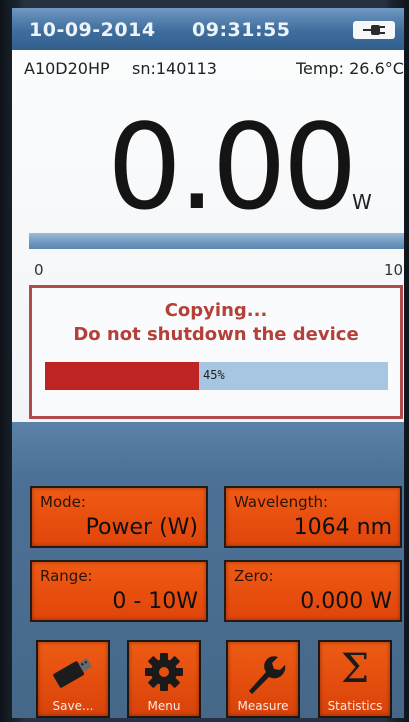 The height and width of the screenshot is (722, 409). I want to click on wavelength-value: 1064 nm, so click(342, 527).